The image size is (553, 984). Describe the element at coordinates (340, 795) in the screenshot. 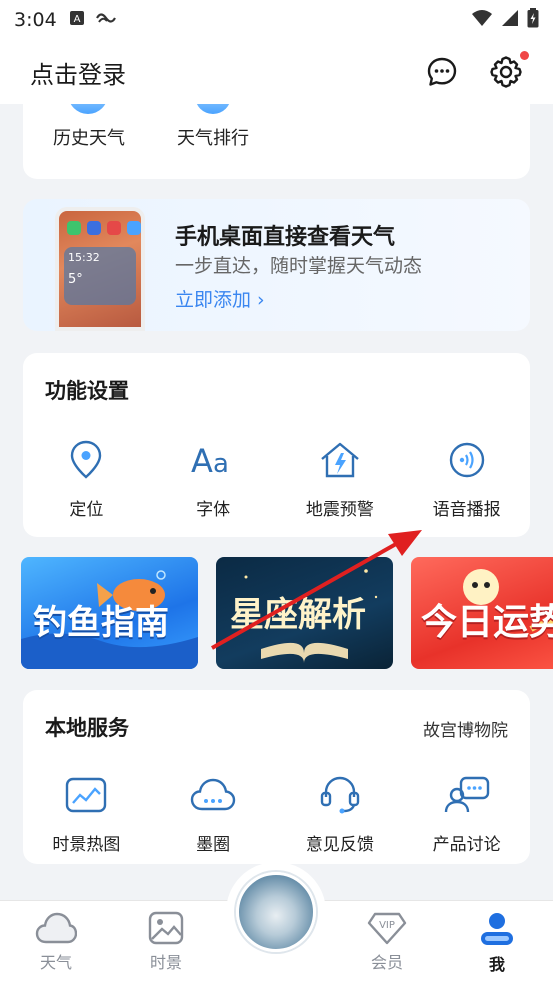

I see `headset-icon` at that location.